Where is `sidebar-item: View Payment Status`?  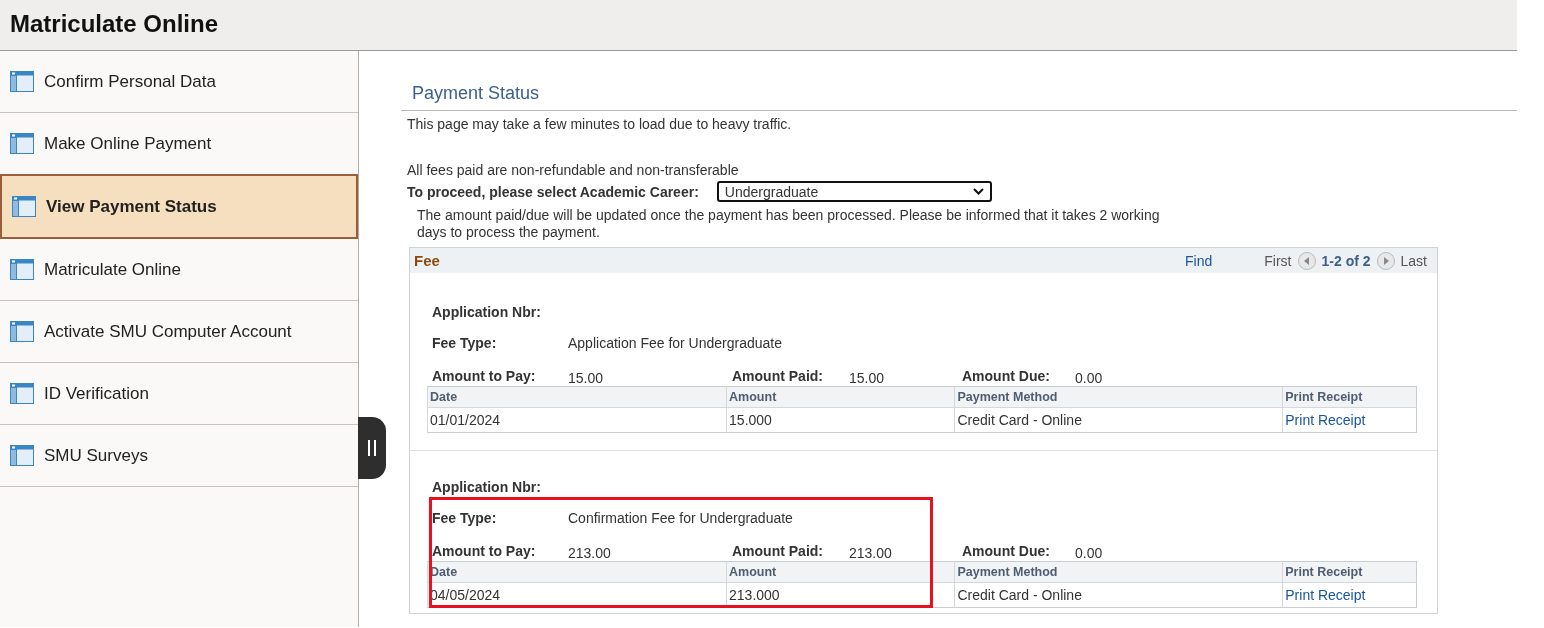 sidebar-item: View Payment Status is located at coordinates (179, 206).